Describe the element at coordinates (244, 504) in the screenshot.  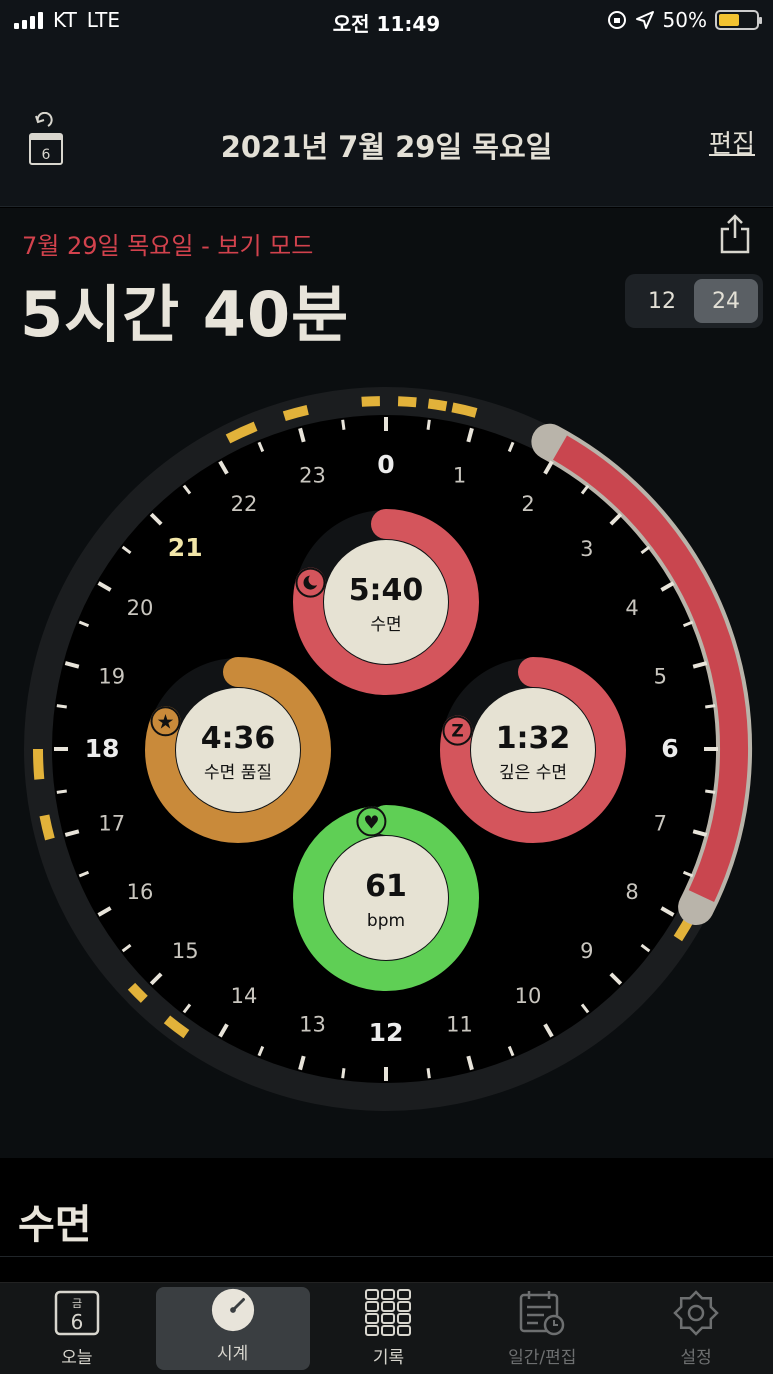
I see `hour-label-22: 22` at that location.